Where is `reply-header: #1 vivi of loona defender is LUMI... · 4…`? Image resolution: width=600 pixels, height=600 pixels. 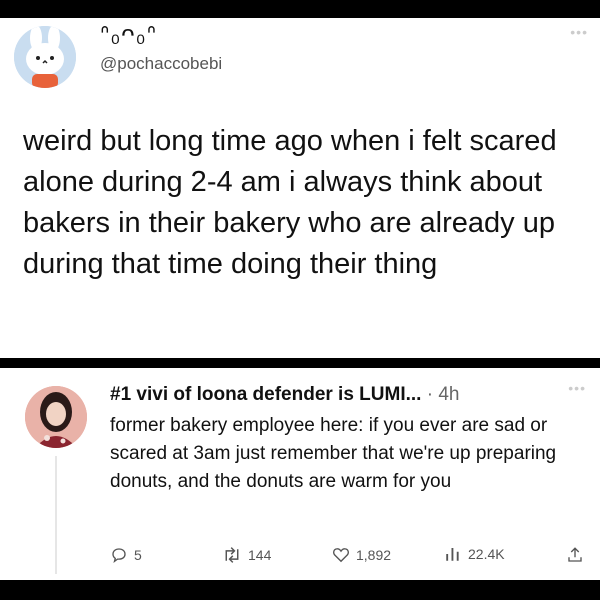 reply-header: #1 vivi of loona defender is LUMI... · 4… is located at coordinates (284, 395).